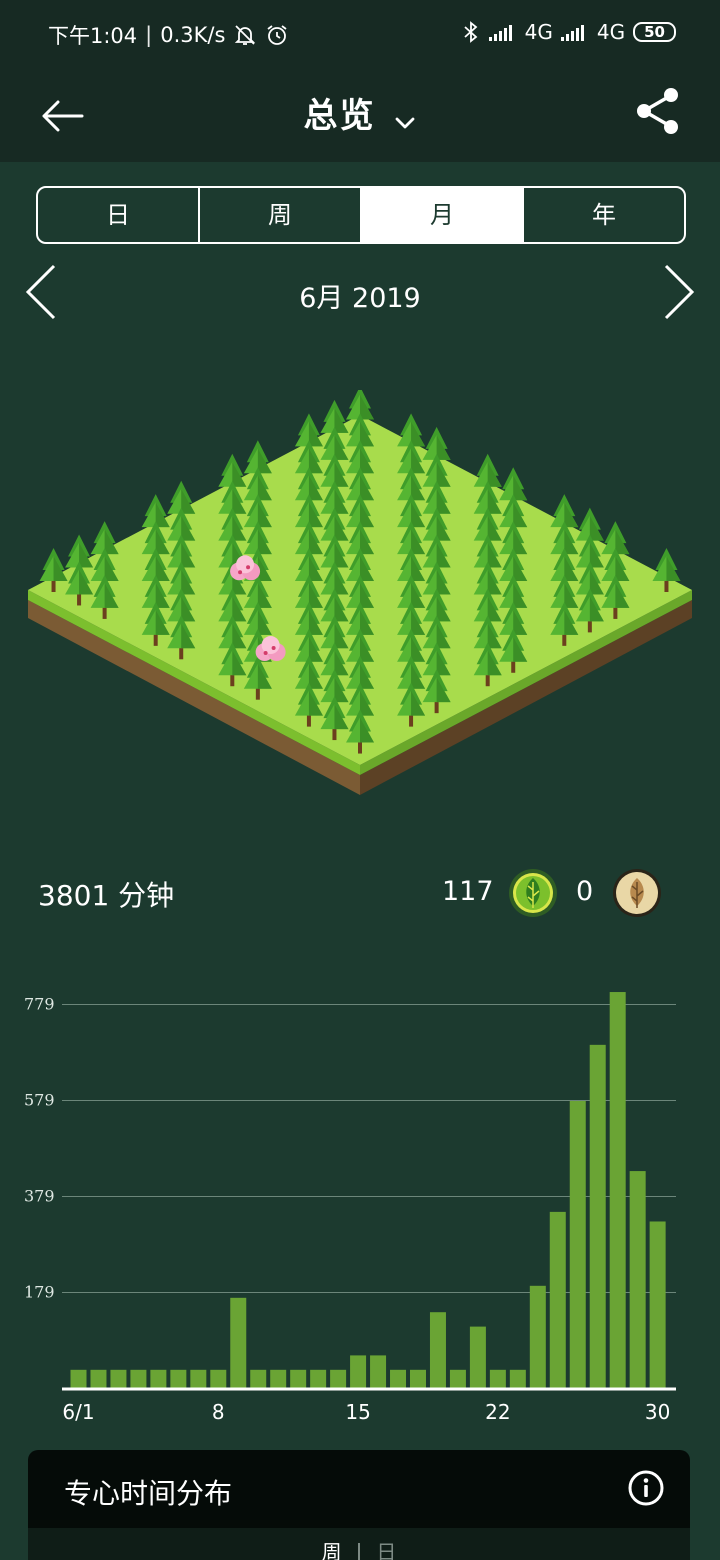  I want to click on focus-distribution-card: 专心时间分布 周 日, so click(359, 1505).